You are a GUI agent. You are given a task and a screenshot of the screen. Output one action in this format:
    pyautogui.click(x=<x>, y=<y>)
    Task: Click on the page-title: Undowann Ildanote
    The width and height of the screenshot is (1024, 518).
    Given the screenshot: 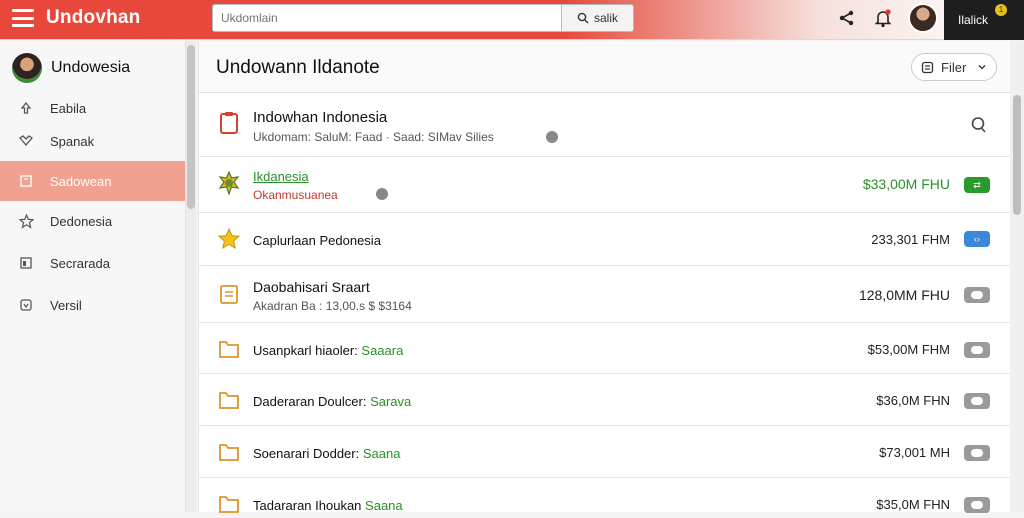 What is the action you would take?
    pyautogui.click(x=298, y=67)
    